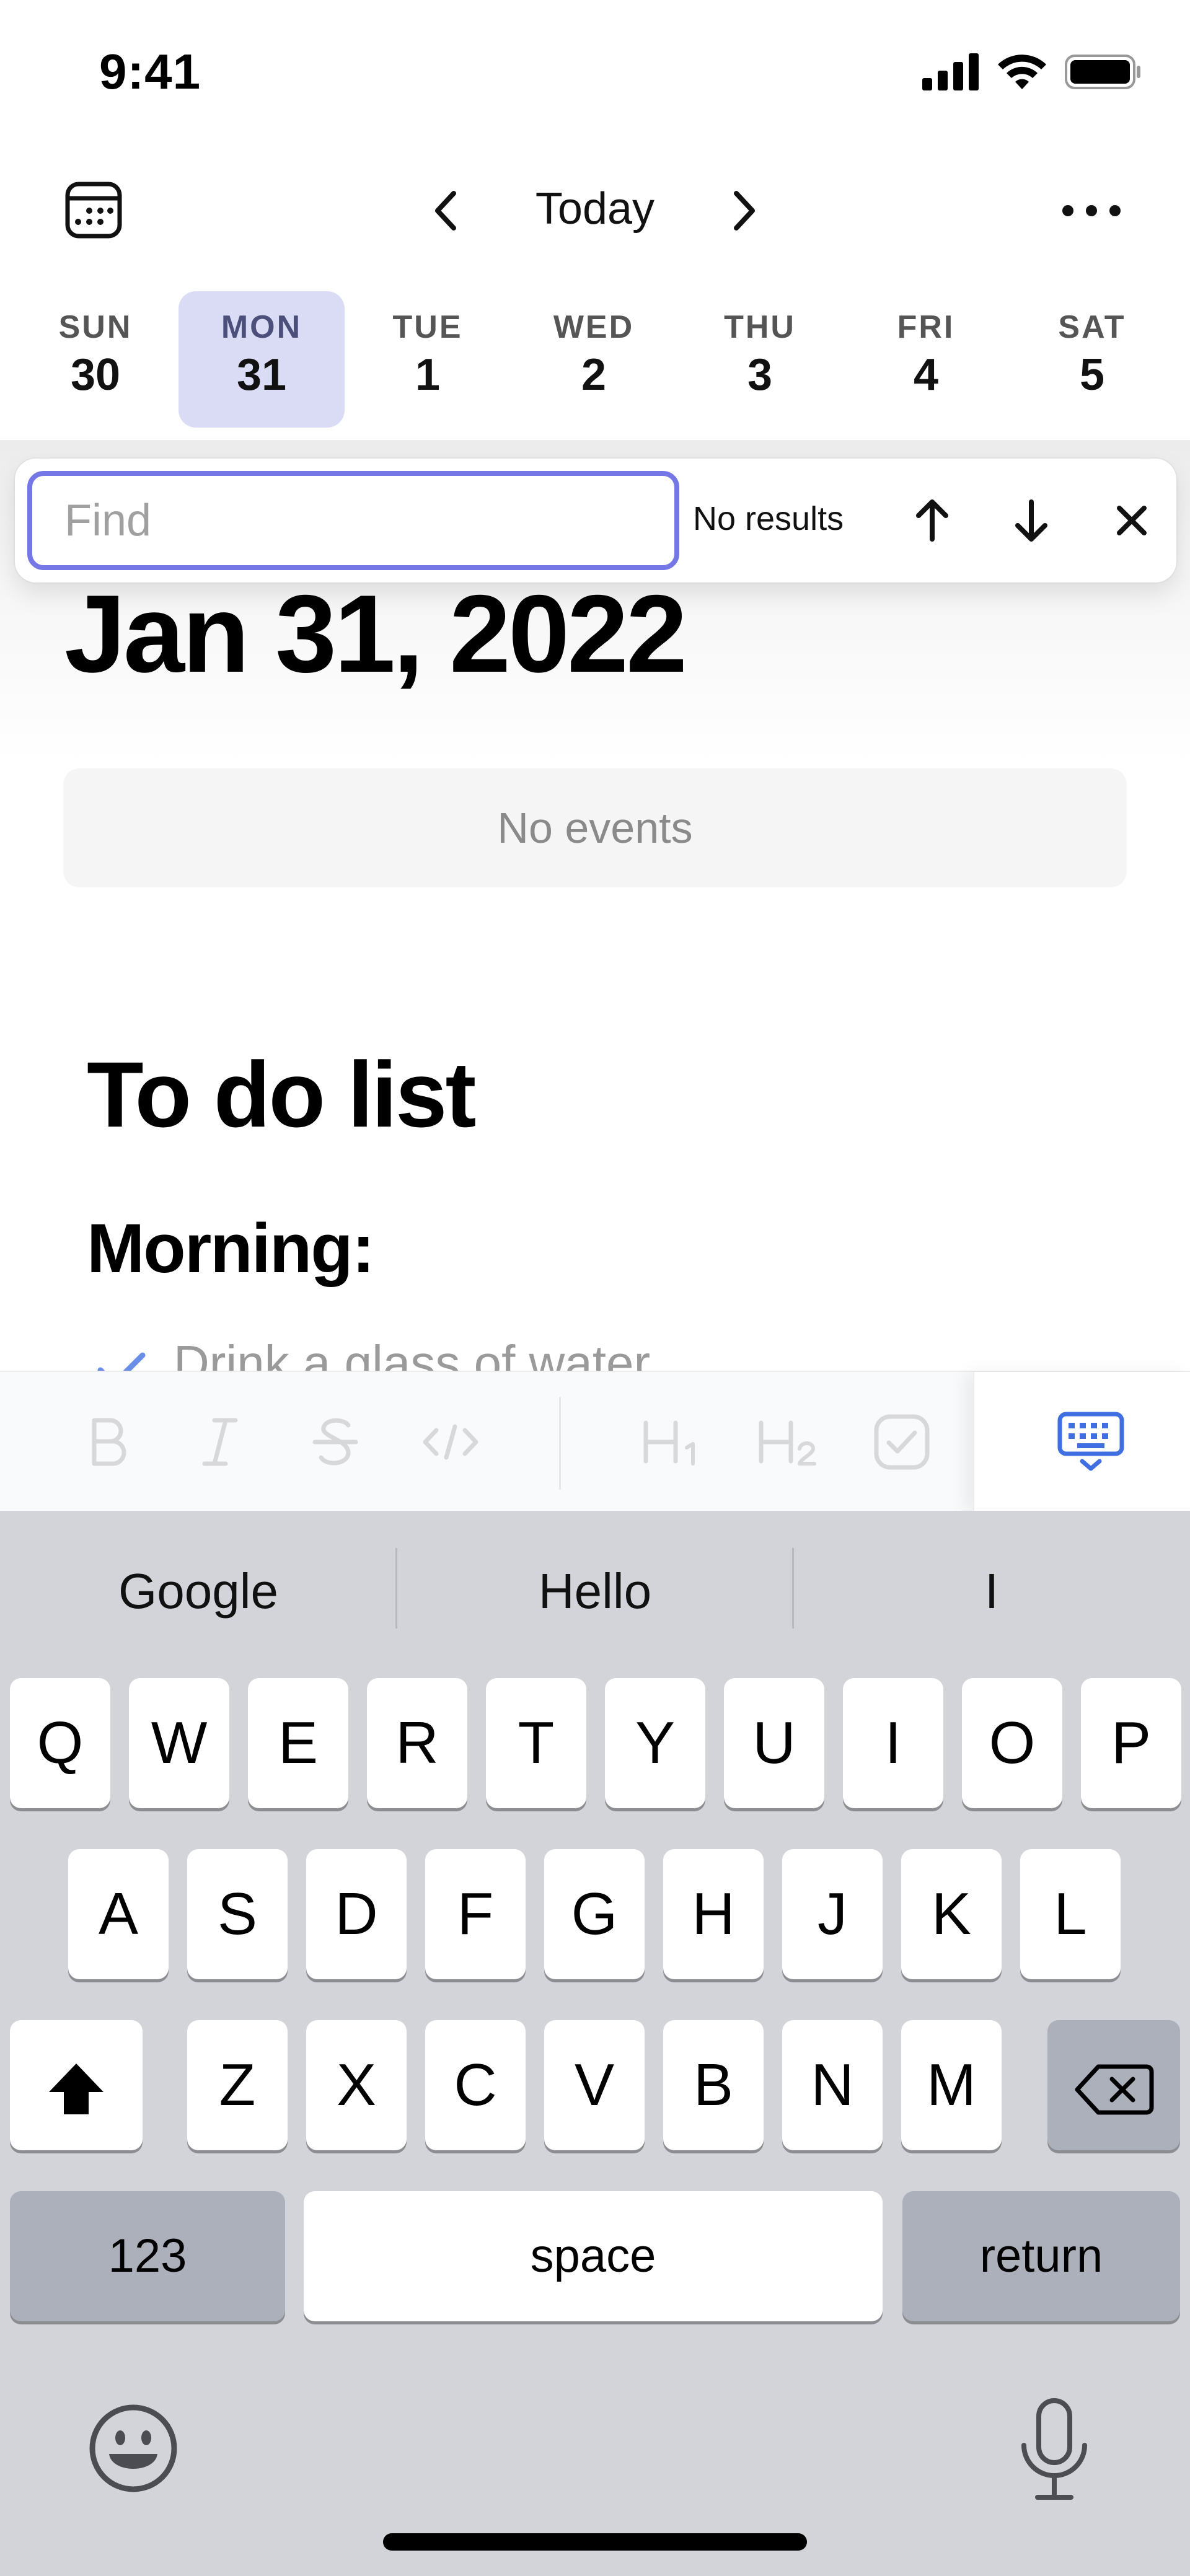 The image size is (1190, 2576). Describe the element at coordinates (147, 2256) in the screenshot. I see `numbers-key: 123` at that location.